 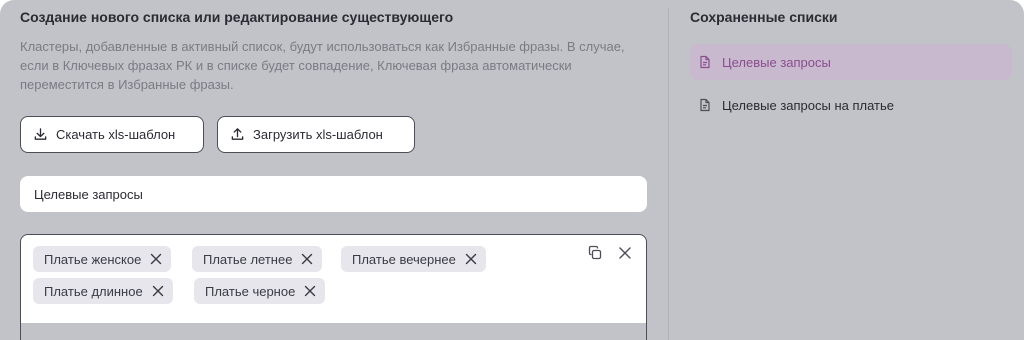 I want to click on phrase-tag-label: Платье летнее, so click(x=248, y=259).